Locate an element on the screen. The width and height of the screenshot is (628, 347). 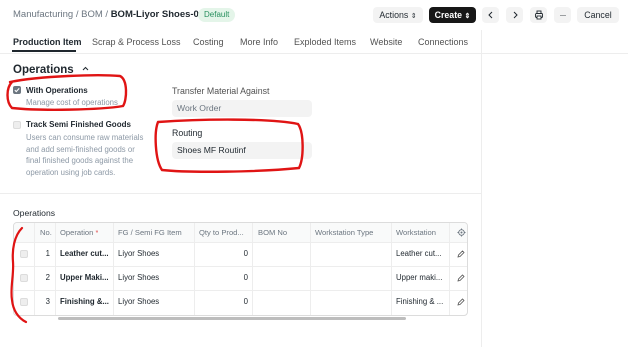
chevron-right-icon is located at coordinates (515, 15).